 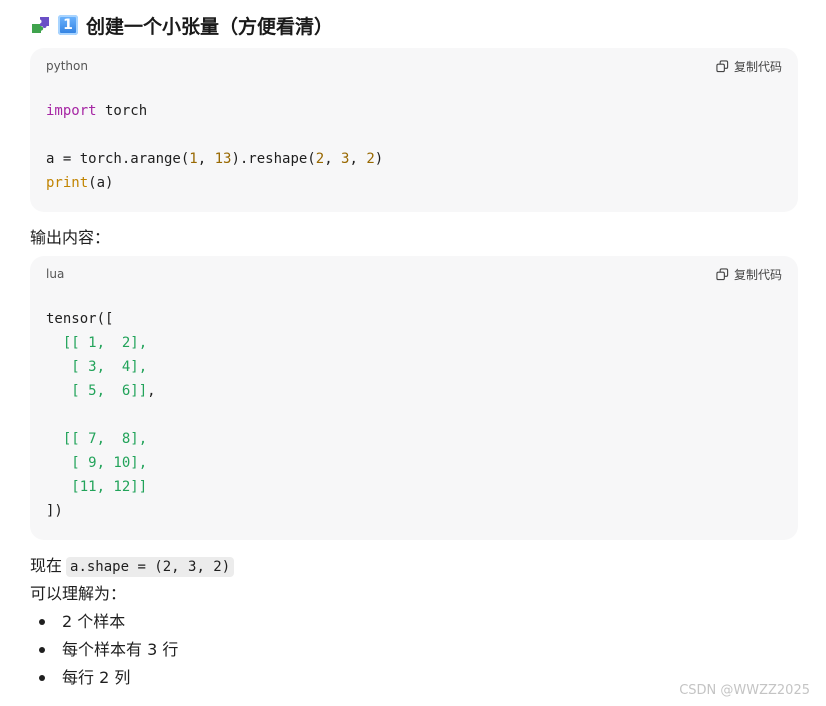 I want to click on list-item: 每行 2 列, so click(x=104, y=678).